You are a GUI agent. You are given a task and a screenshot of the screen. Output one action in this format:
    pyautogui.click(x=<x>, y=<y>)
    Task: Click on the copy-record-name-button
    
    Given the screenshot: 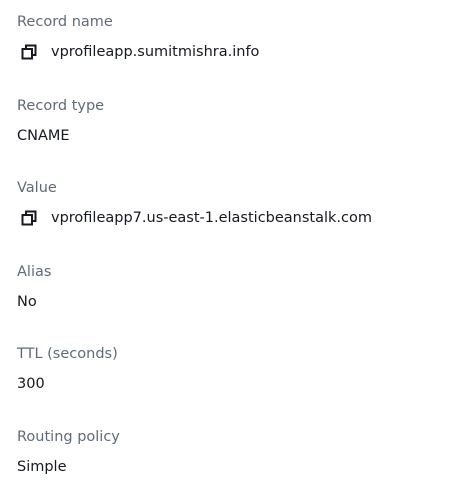 What is the action you would take?
    pyautogui.click(x=29, y=52)
    